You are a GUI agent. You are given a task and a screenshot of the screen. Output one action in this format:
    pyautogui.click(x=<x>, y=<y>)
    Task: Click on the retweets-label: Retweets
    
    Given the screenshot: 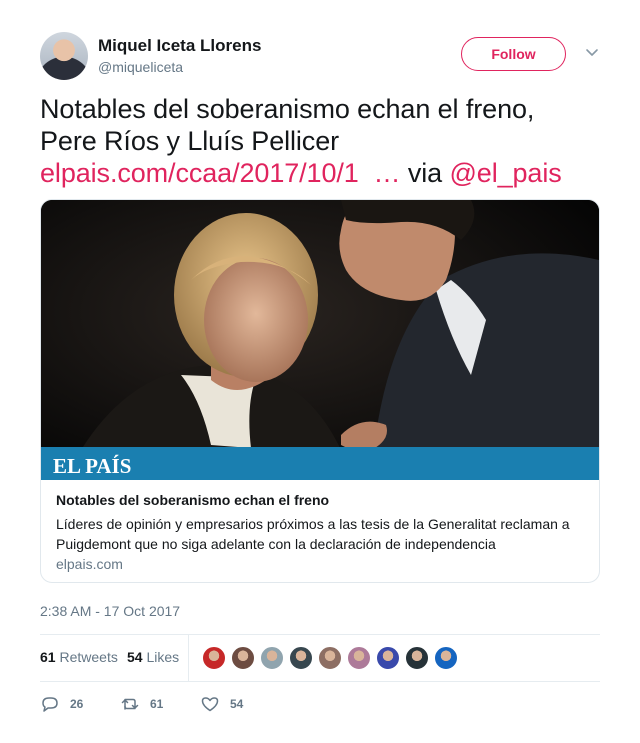 What is the action you would take?
    pyautogui.click(x=88, y=657)
    